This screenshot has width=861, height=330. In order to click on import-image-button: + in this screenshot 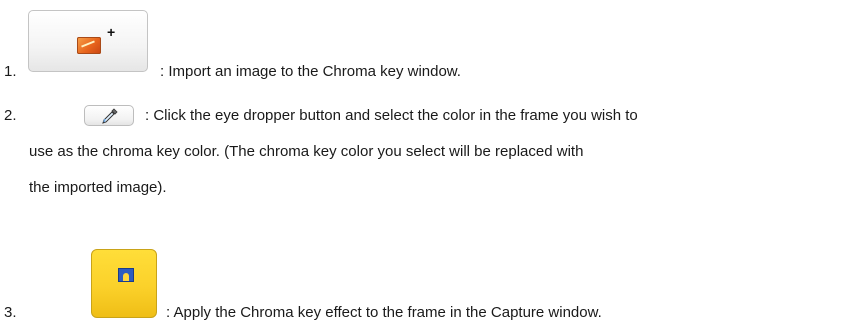, I will do `click(88, 41)`.